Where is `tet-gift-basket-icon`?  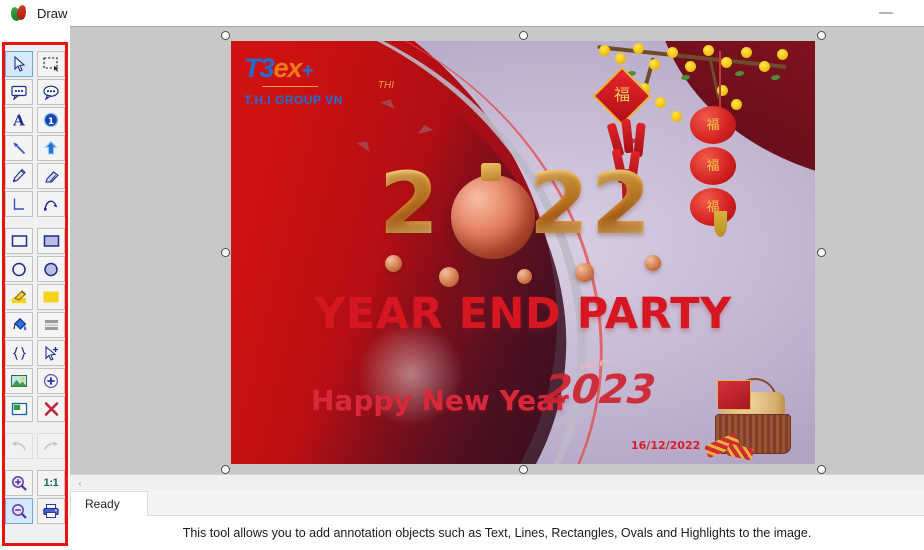
tet-gift-basket-icon is located at coordinates (752, 419).